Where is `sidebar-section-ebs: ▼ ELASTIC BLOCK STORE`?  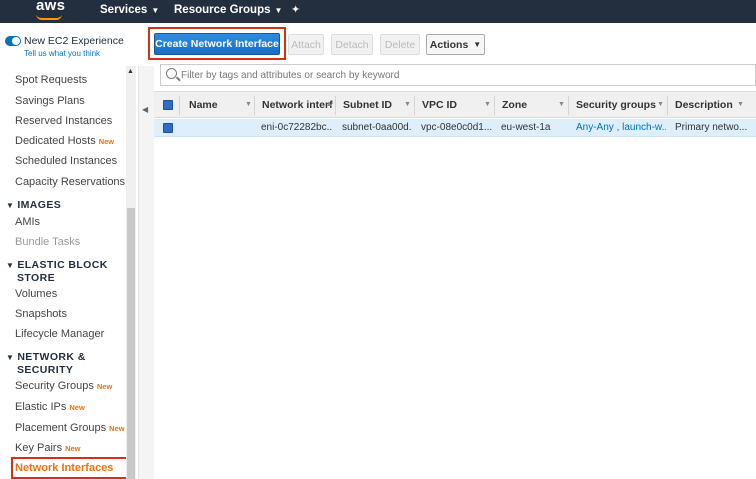 sidebar-section-ebs: ▼ ELASTIC BLOCK STORE is located at coordinates (57, 271).